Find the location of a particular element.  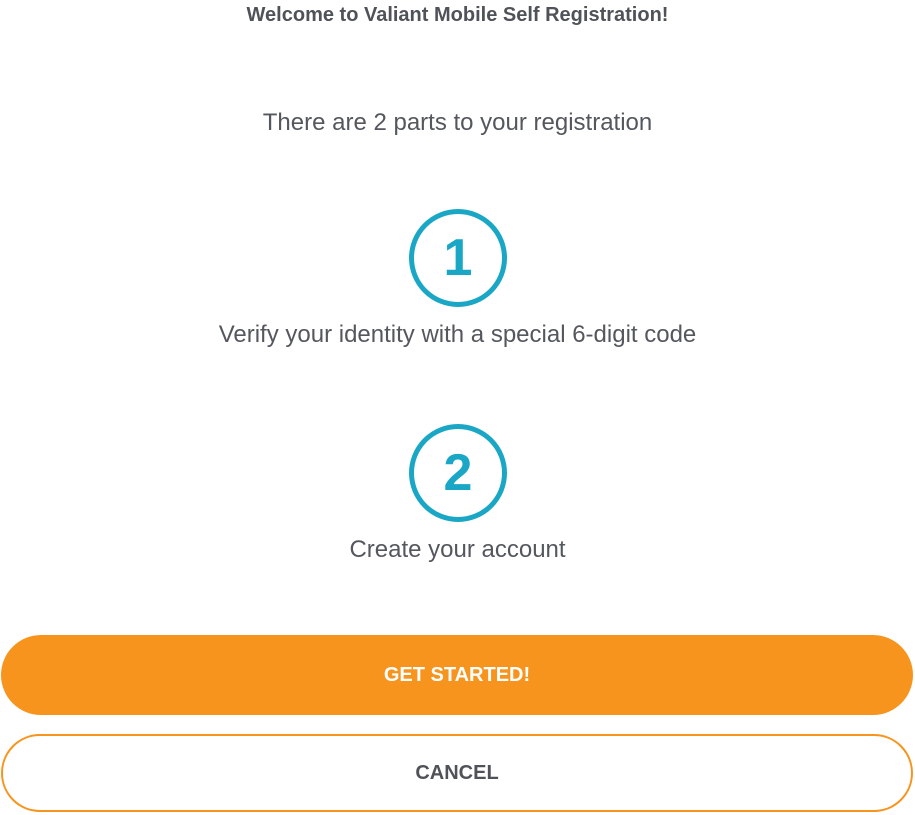

get-started-button: GET STARTED! is located at coordinates (457, 675).